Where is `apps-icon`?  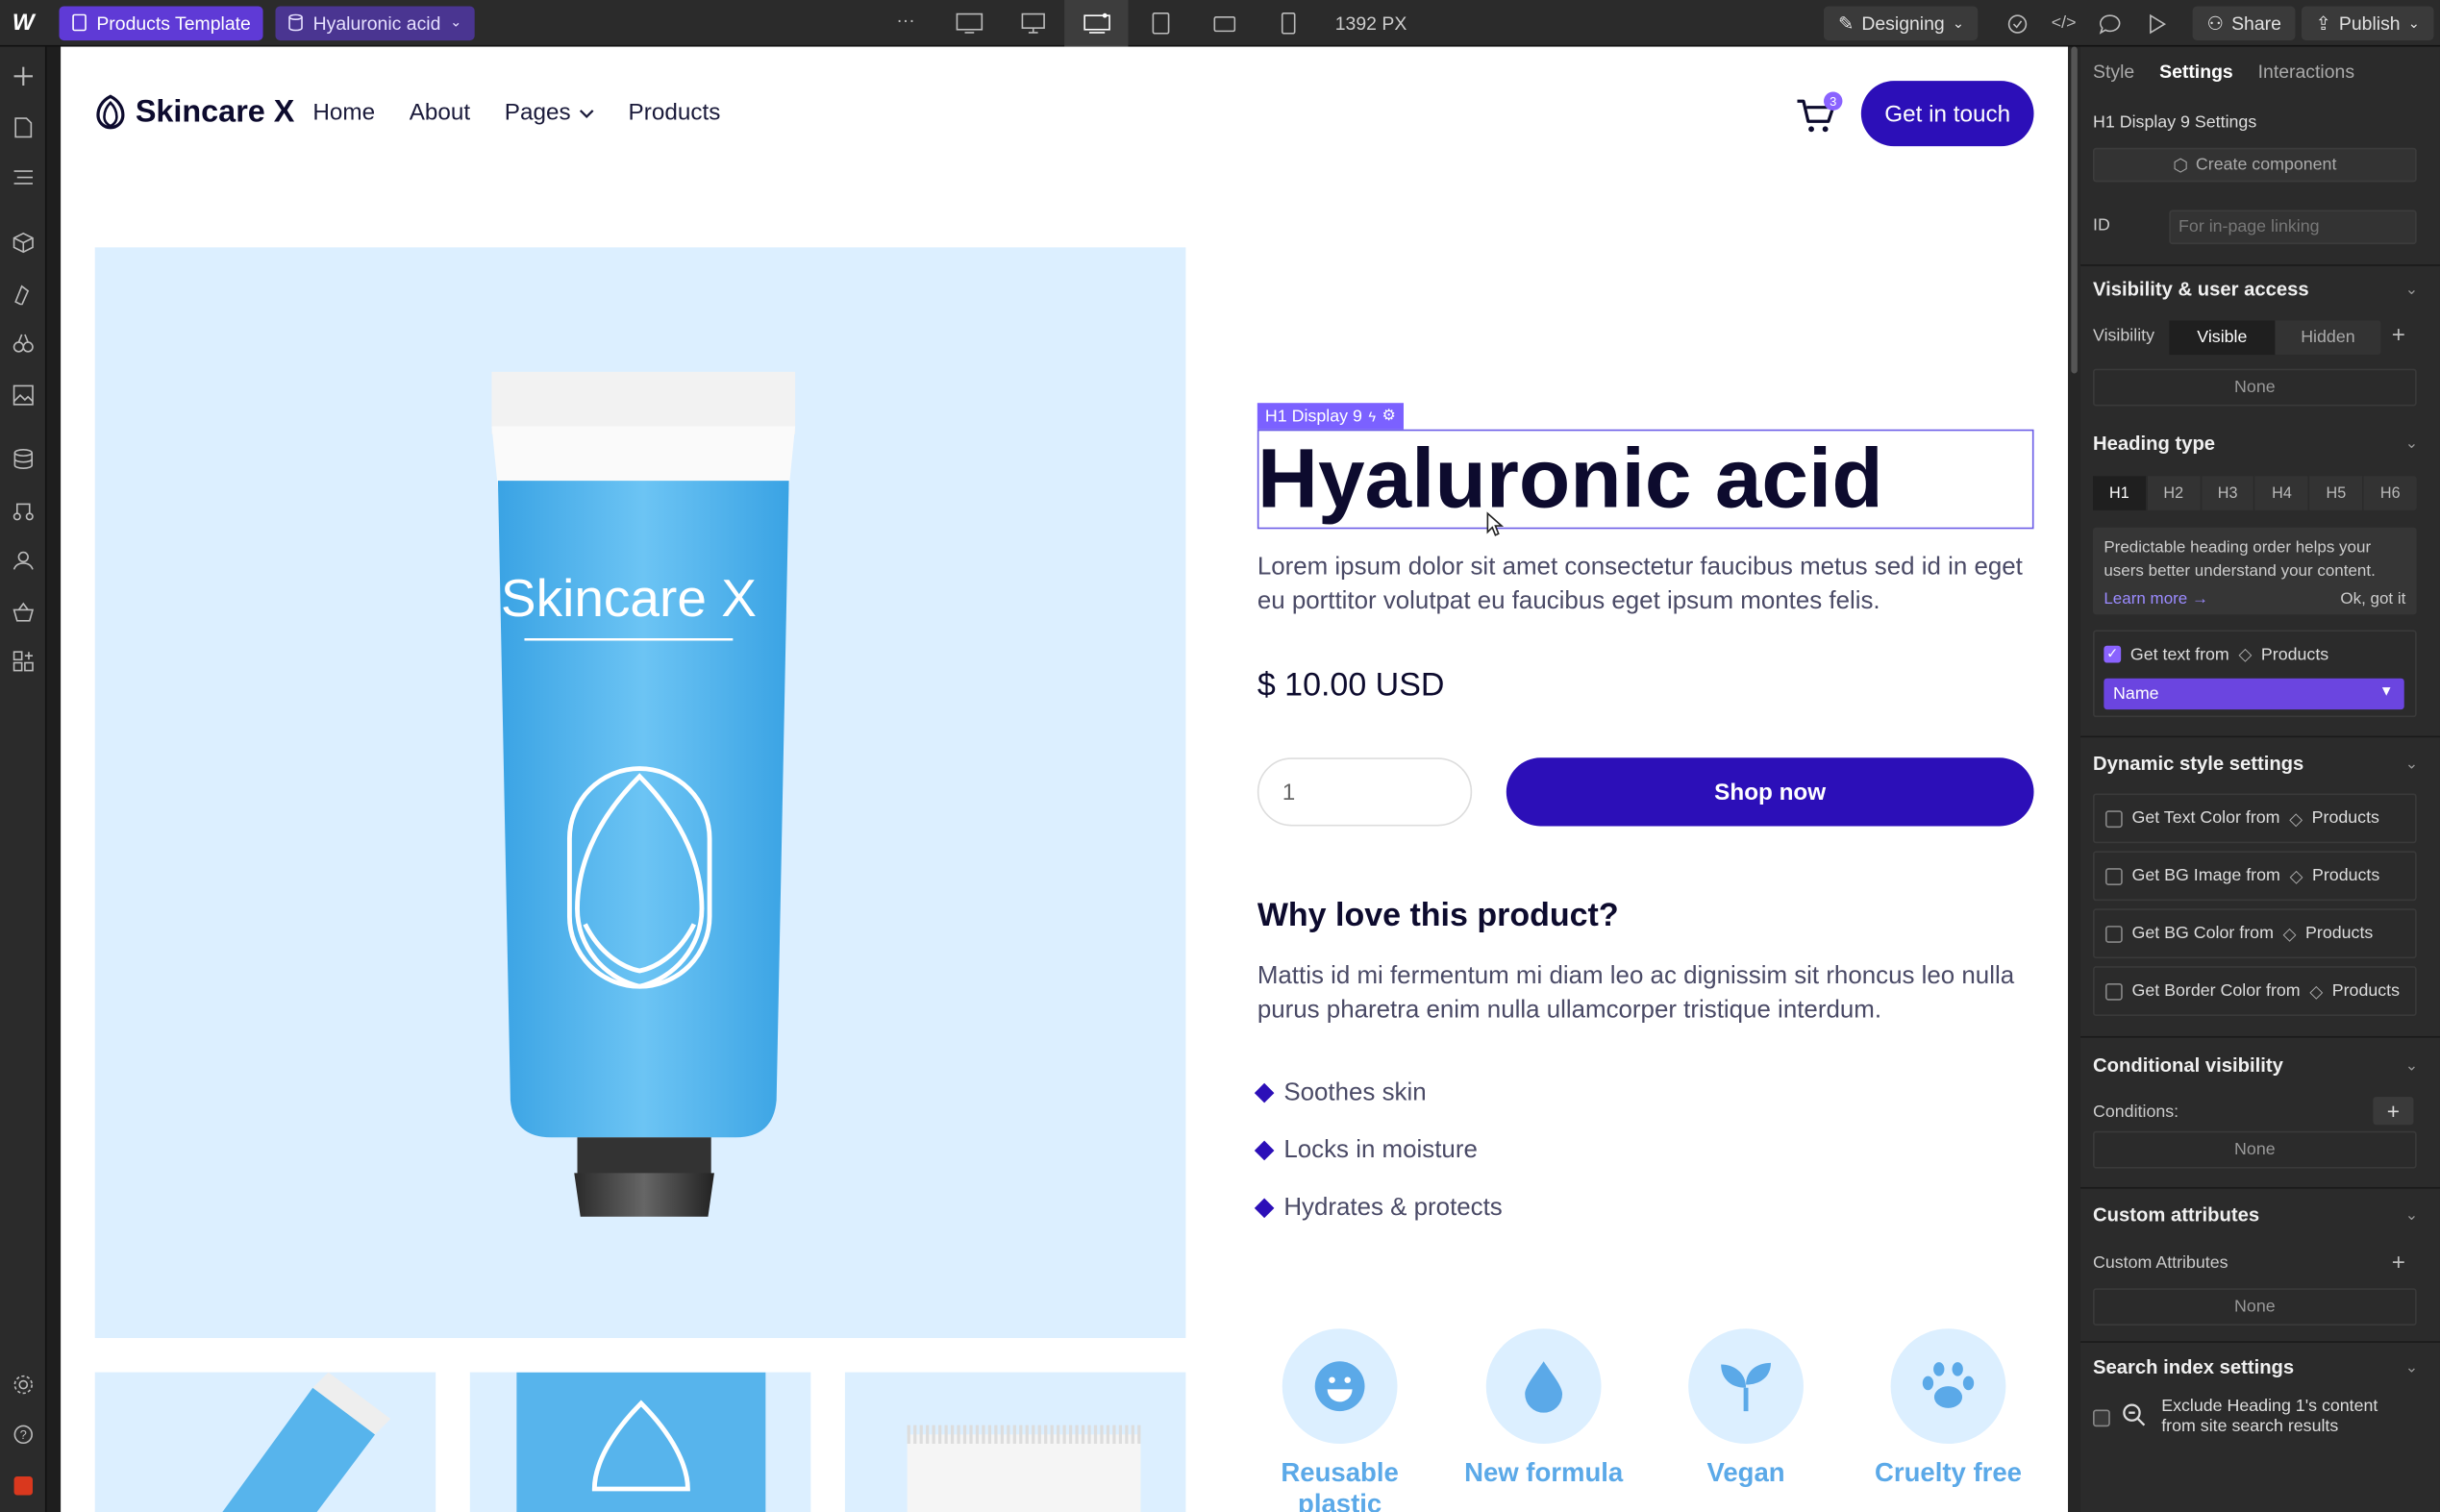 apps-icon is located at coordinates (23, 661).